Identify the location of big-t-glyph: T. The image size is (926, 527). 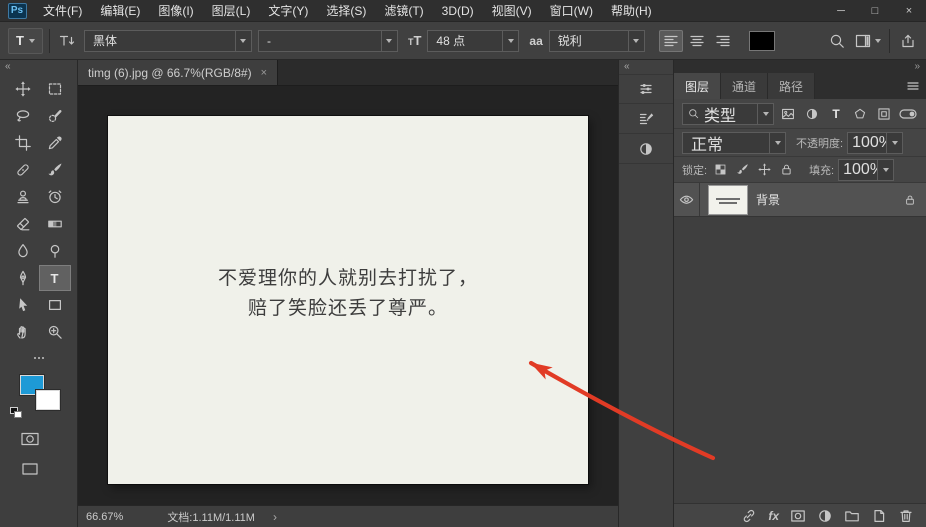
(417, 40).